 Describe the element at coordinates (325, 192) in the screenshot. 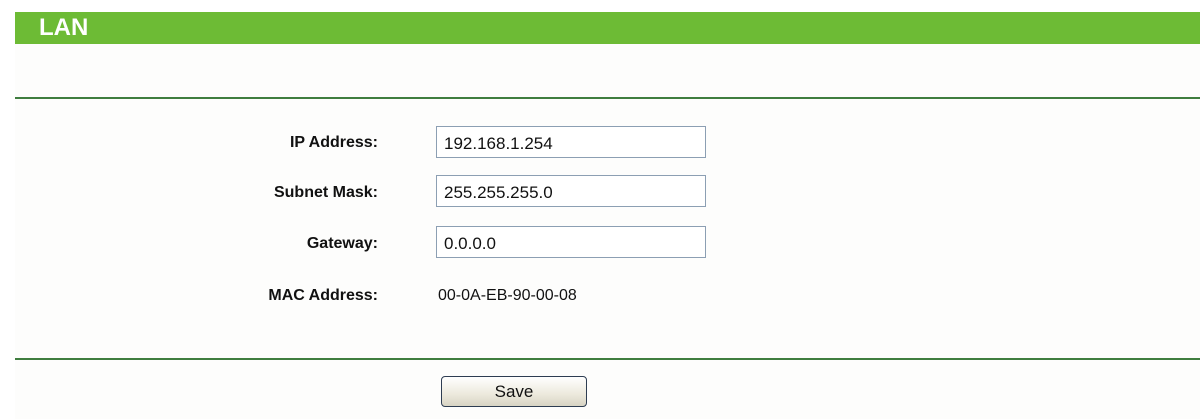

I see `subnet-mask-label: Subnet Mask:` at that location.